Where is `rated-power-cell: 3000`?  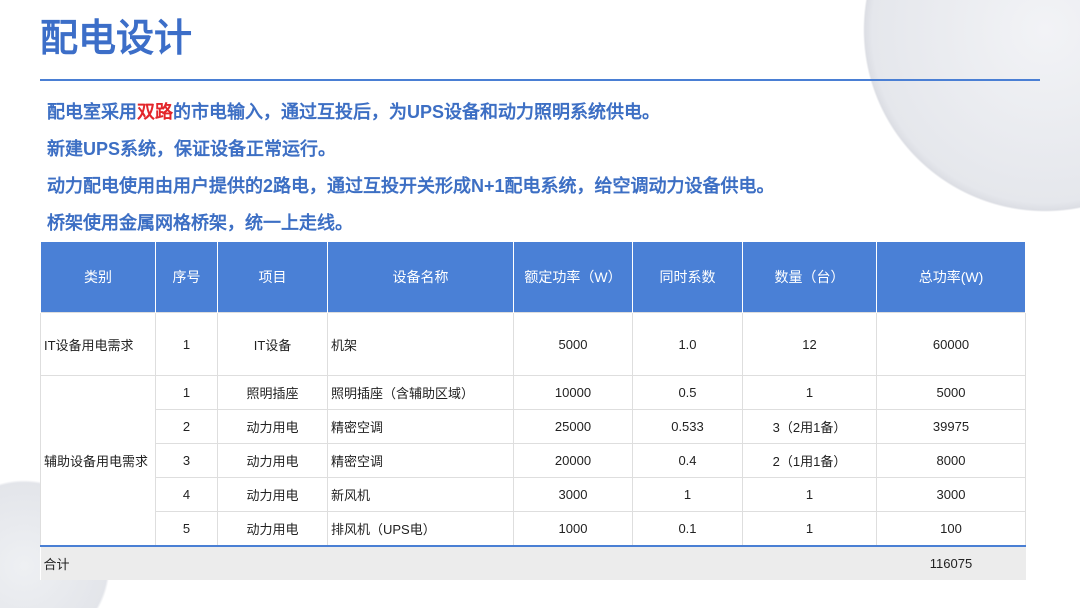 rated-power-cell: 3000 is located at coordinates (573, 494).